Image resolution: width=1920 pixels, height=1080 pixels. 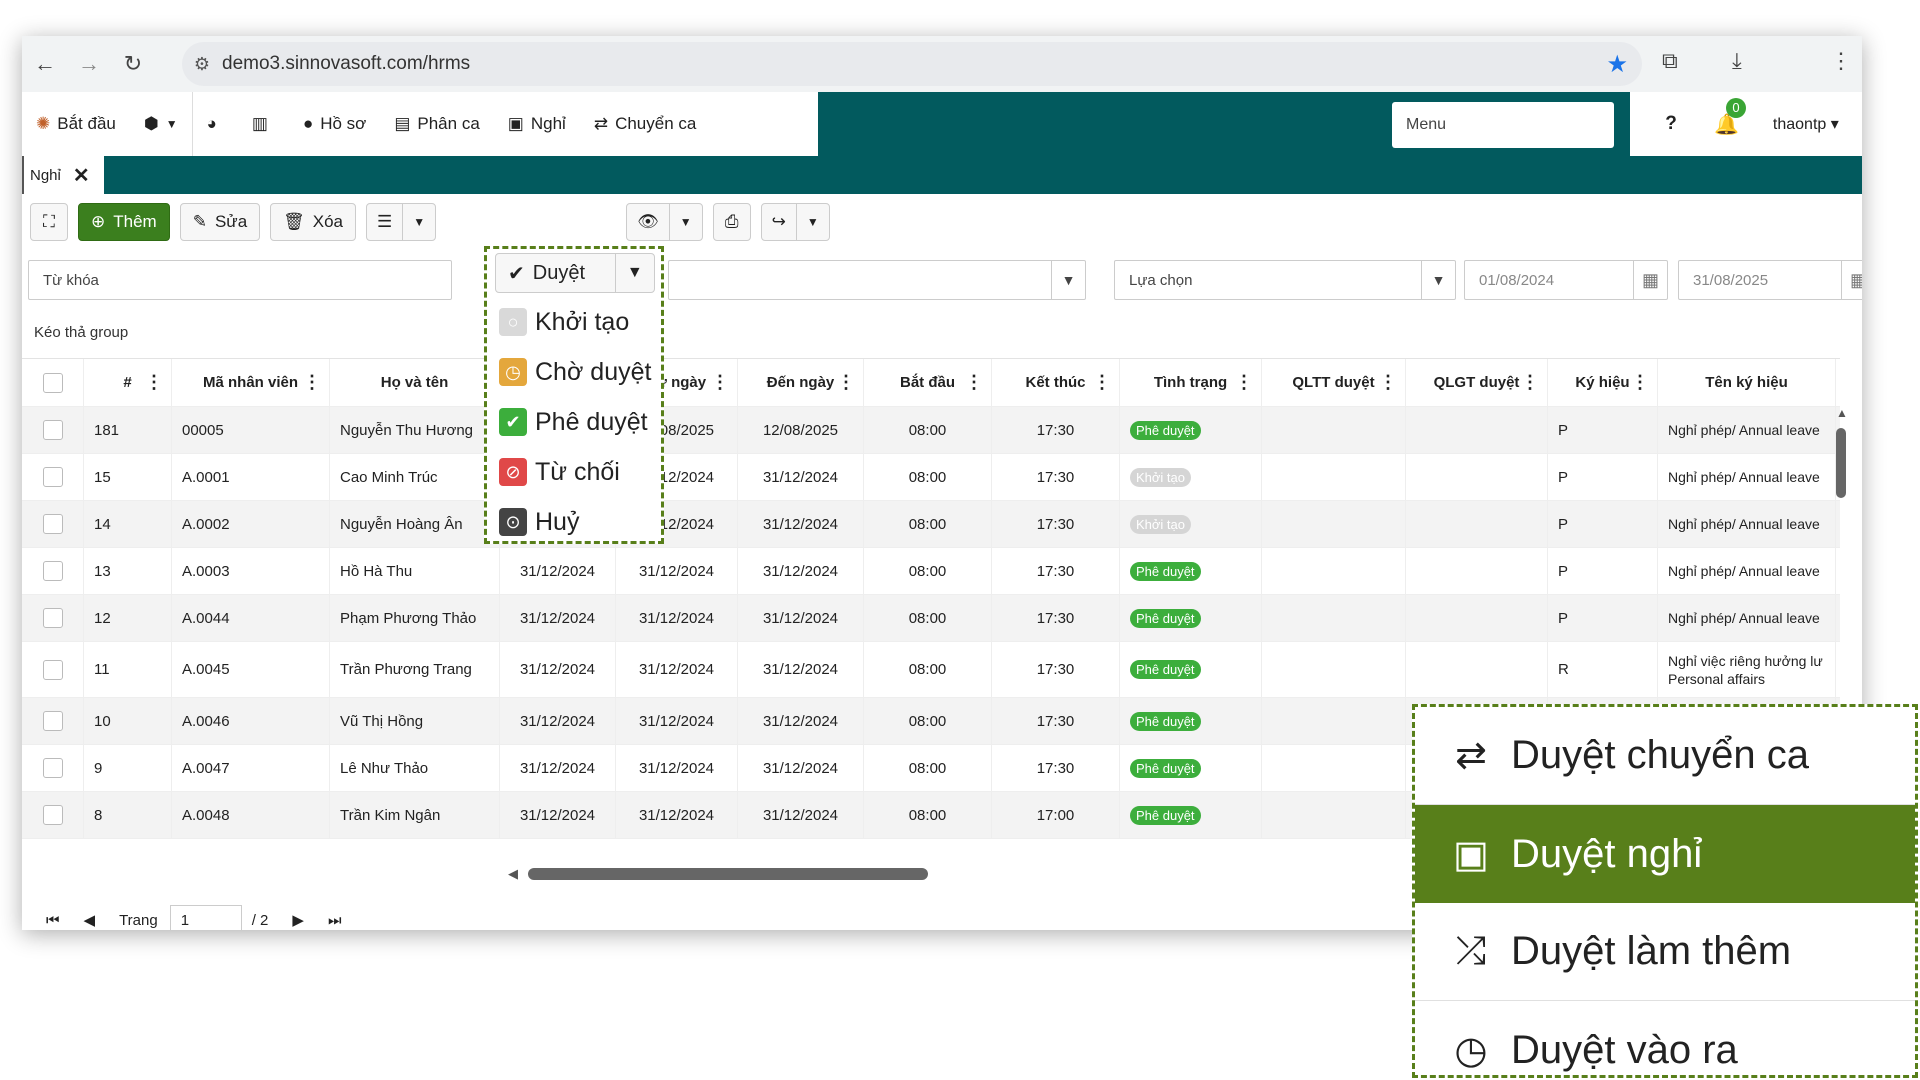 I want to click on keyword-input: Từ khóa, so click(x=240, y=280).